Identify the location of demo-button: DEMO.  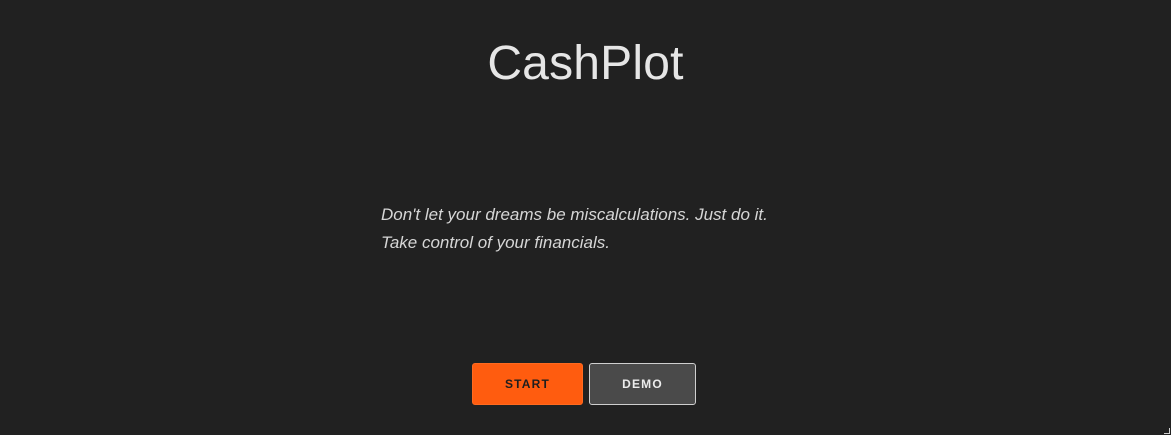
(642, 384).